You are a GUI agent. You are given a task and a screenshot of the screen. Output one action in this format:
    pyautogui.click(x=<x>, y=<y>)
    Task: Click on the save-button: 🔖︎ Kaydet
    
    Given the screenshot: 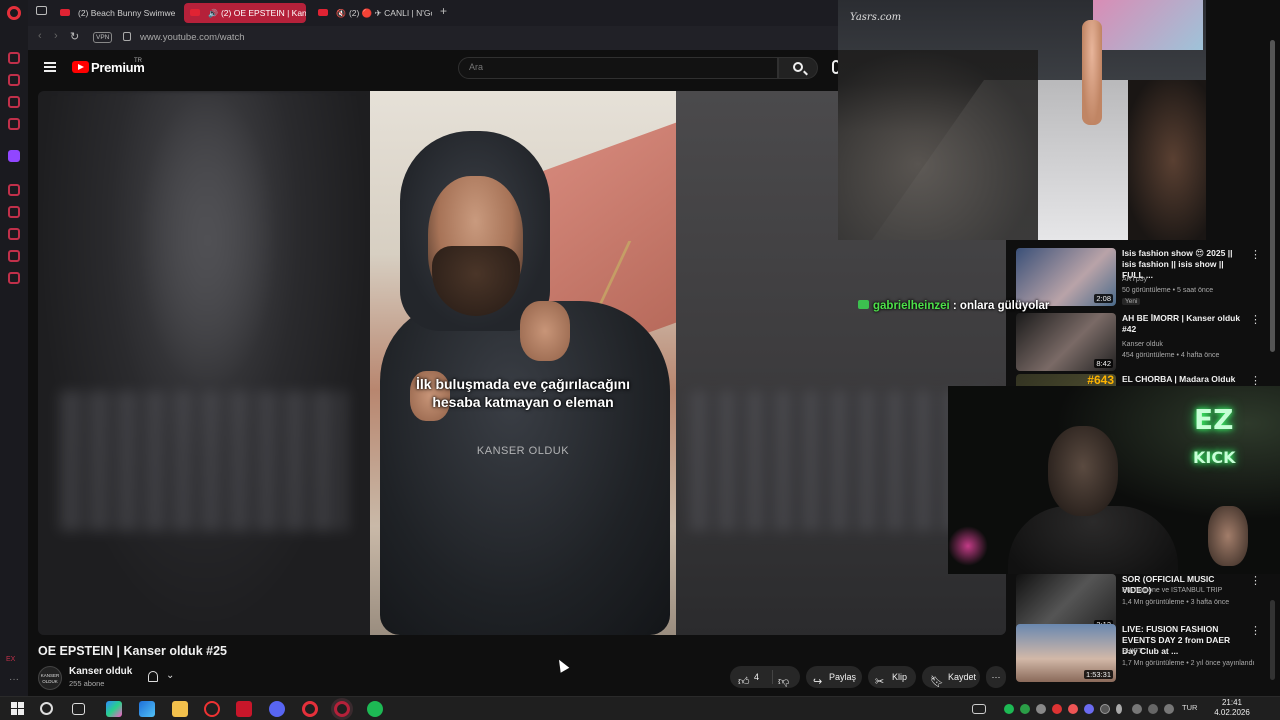 What is the action you would take?
    pyautogui.click(x=951, y=677)
    